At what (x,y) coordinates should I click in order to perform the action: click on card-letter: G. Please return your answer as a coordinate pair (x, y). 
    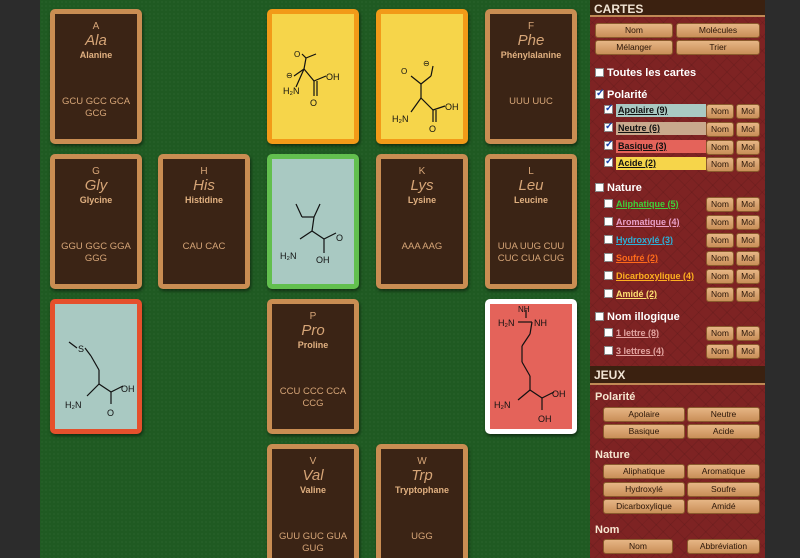
    Looking at the image, I should click on (96, 171).